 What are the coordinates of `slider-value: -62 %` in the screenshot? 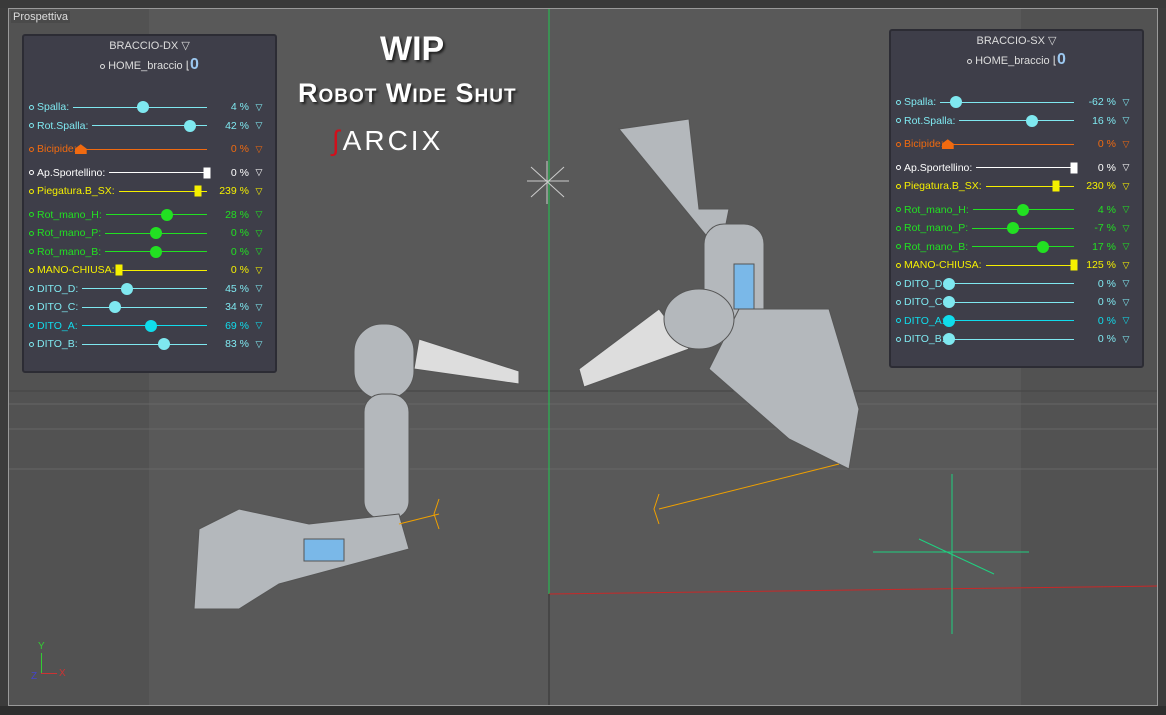 It's located at (1097, 102).